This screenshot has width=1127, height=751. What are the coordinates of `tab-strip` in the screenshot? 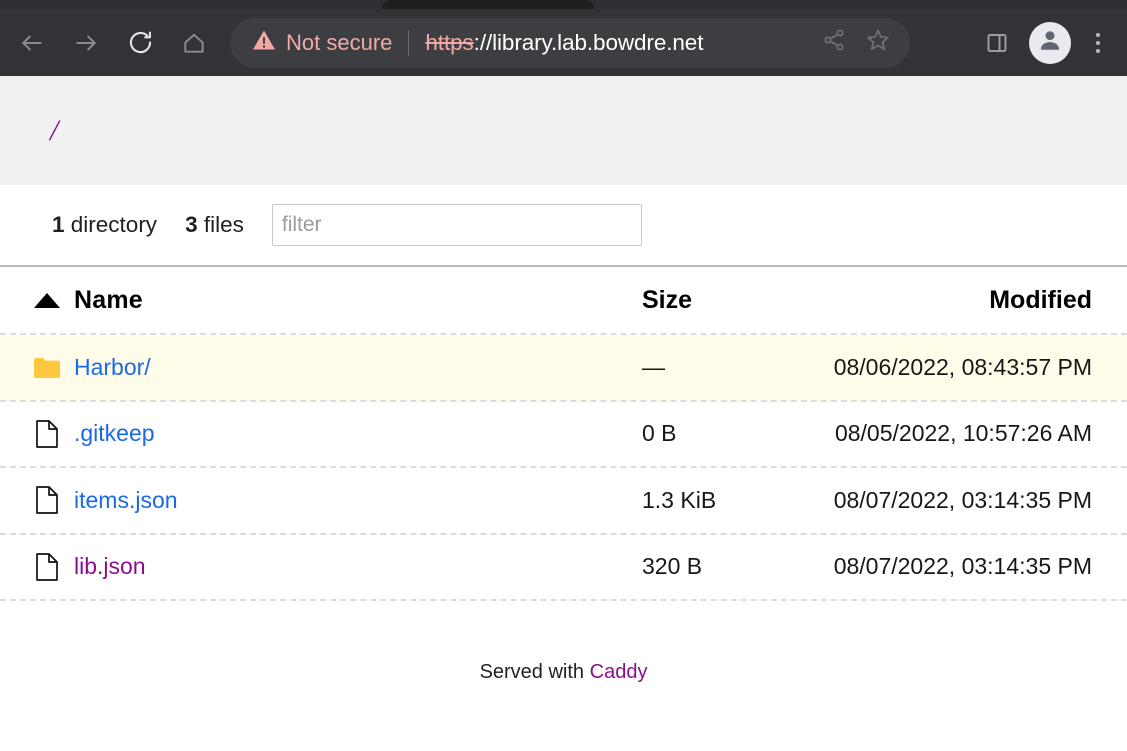 It's located at (563, 4).